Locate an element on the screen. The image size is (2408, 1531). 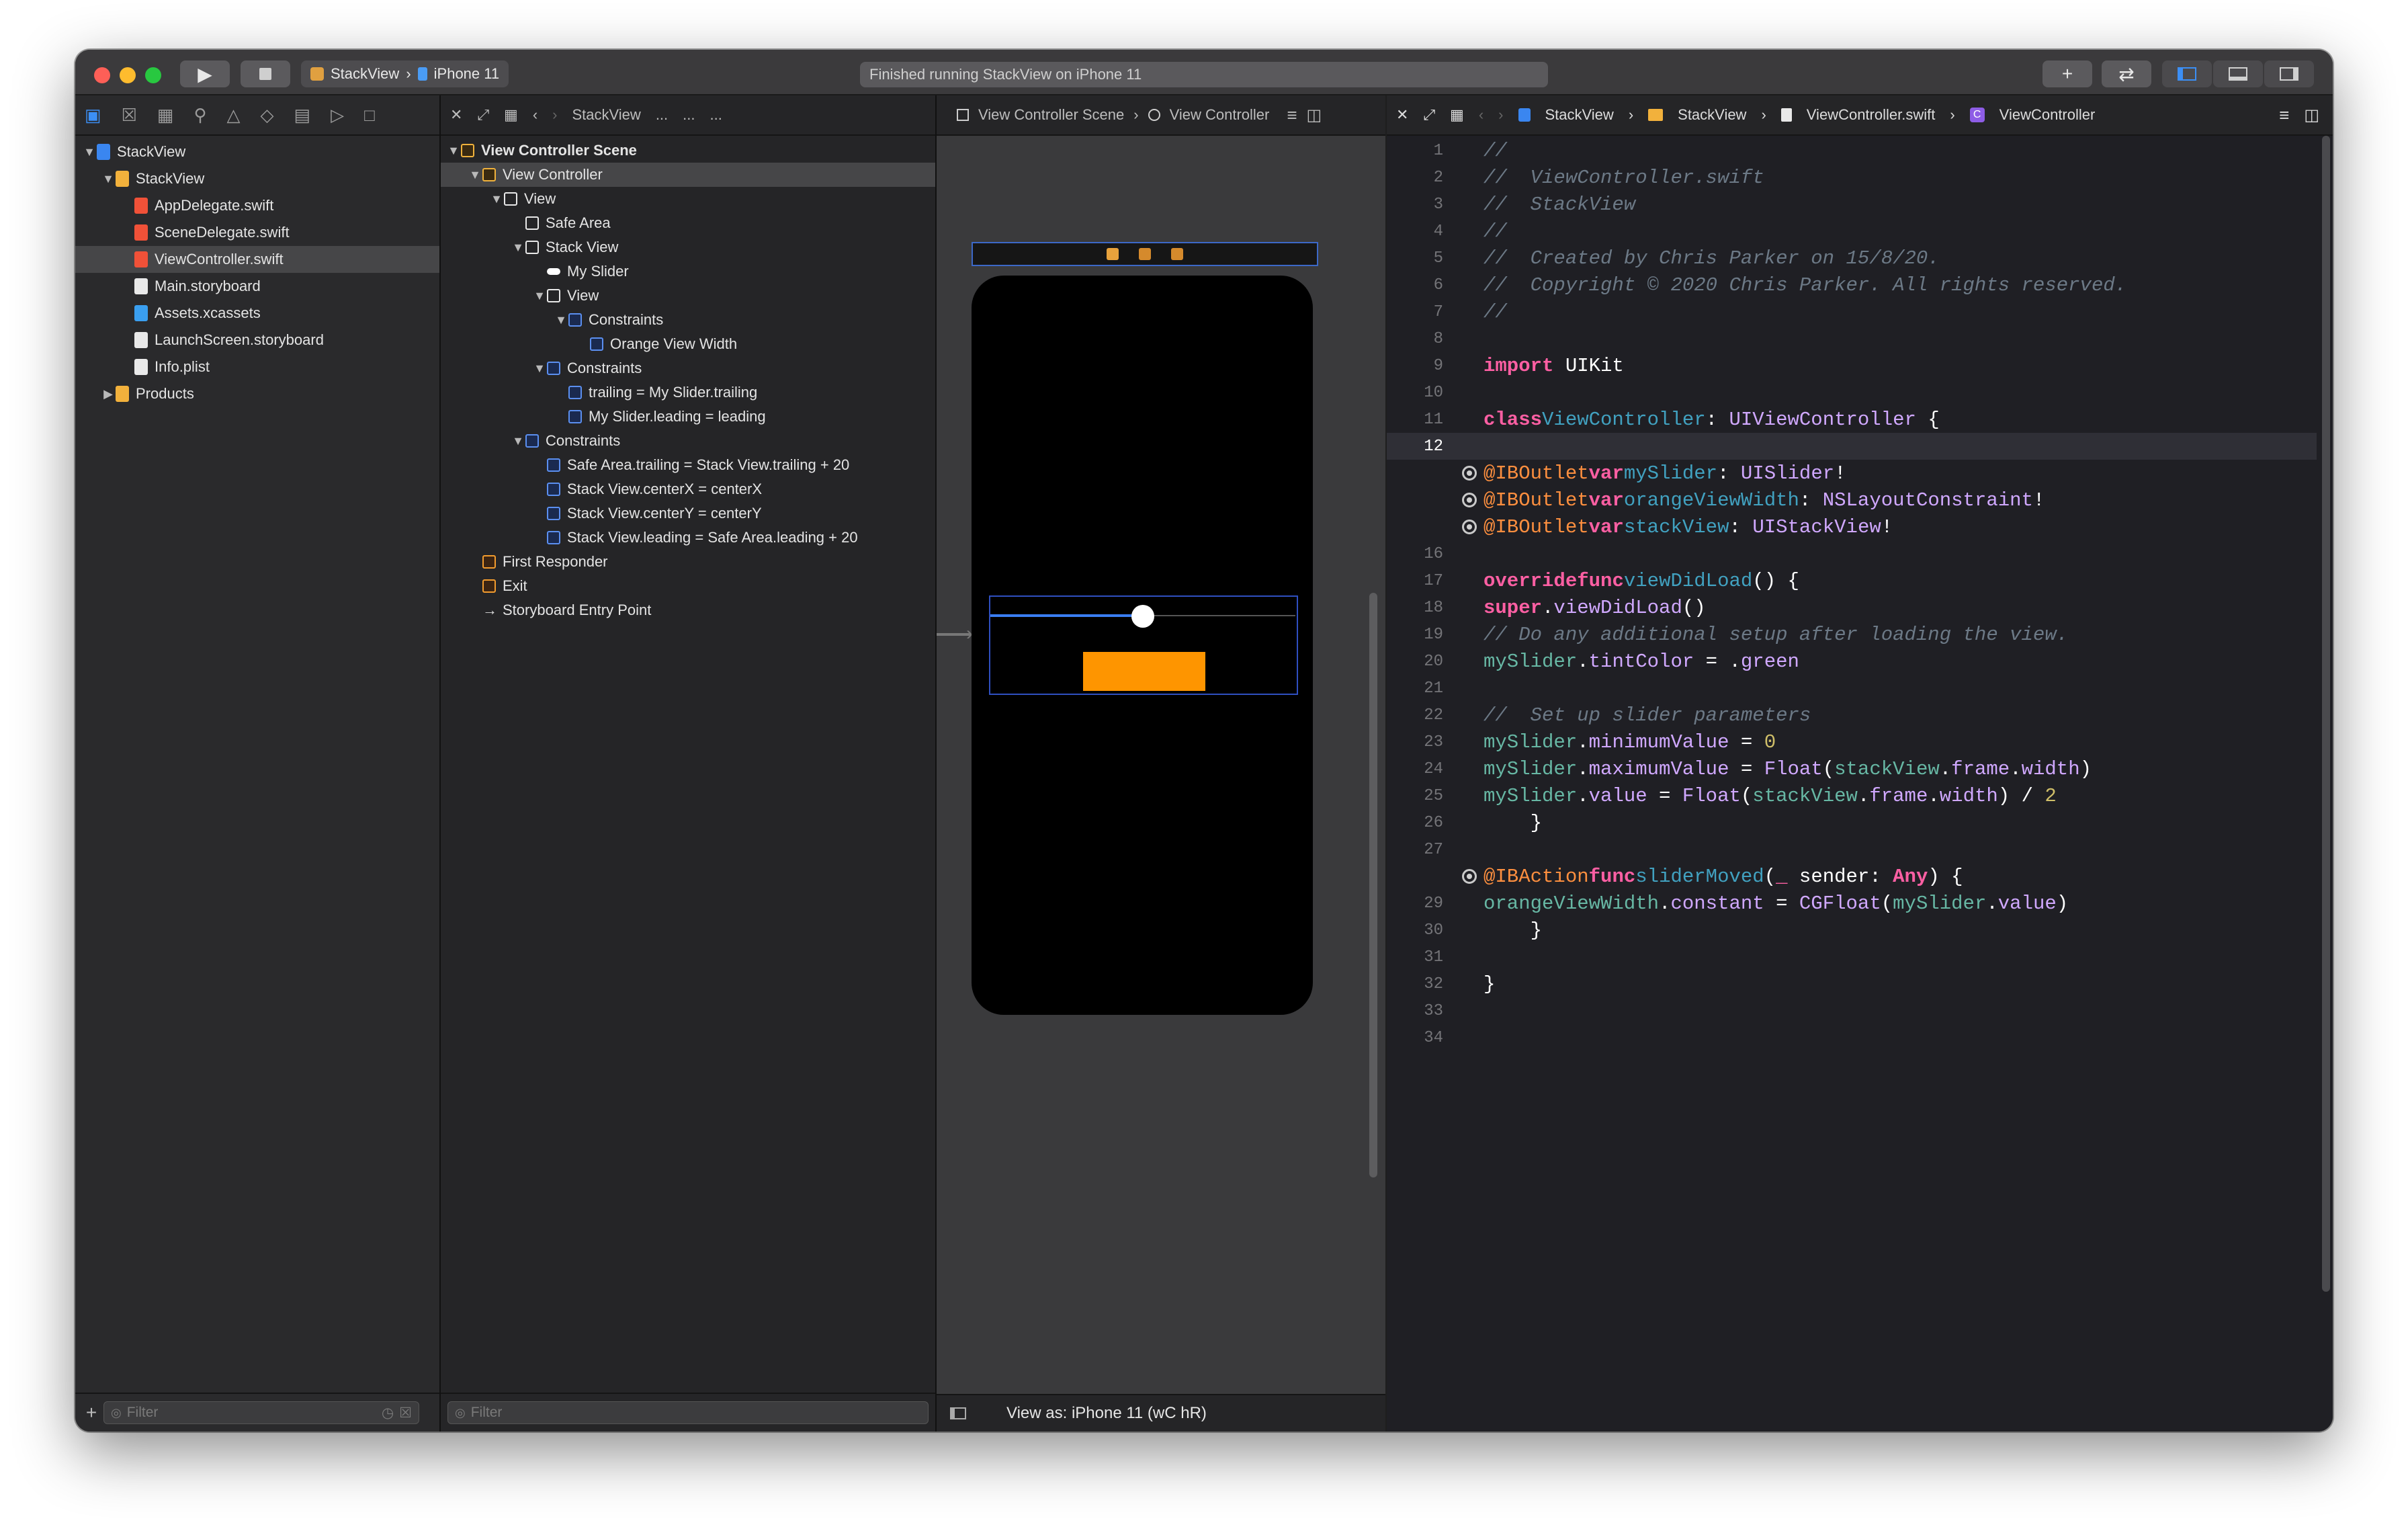
code-review-button: ⇄ is located at coordinates (2126, 73).